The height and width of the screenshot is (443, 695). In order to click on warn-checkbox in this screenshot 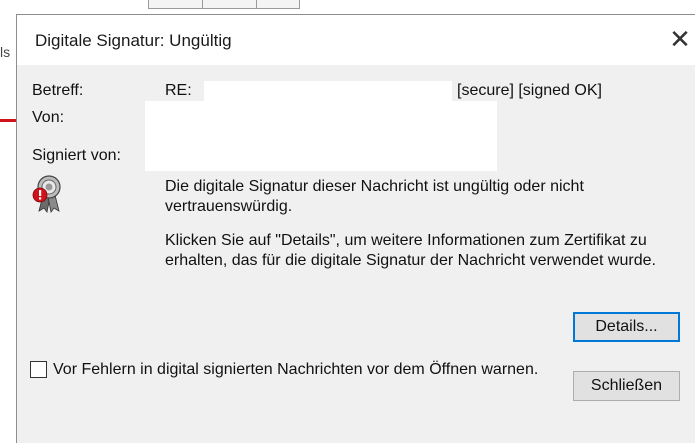, I will do `click(38, 369)`.